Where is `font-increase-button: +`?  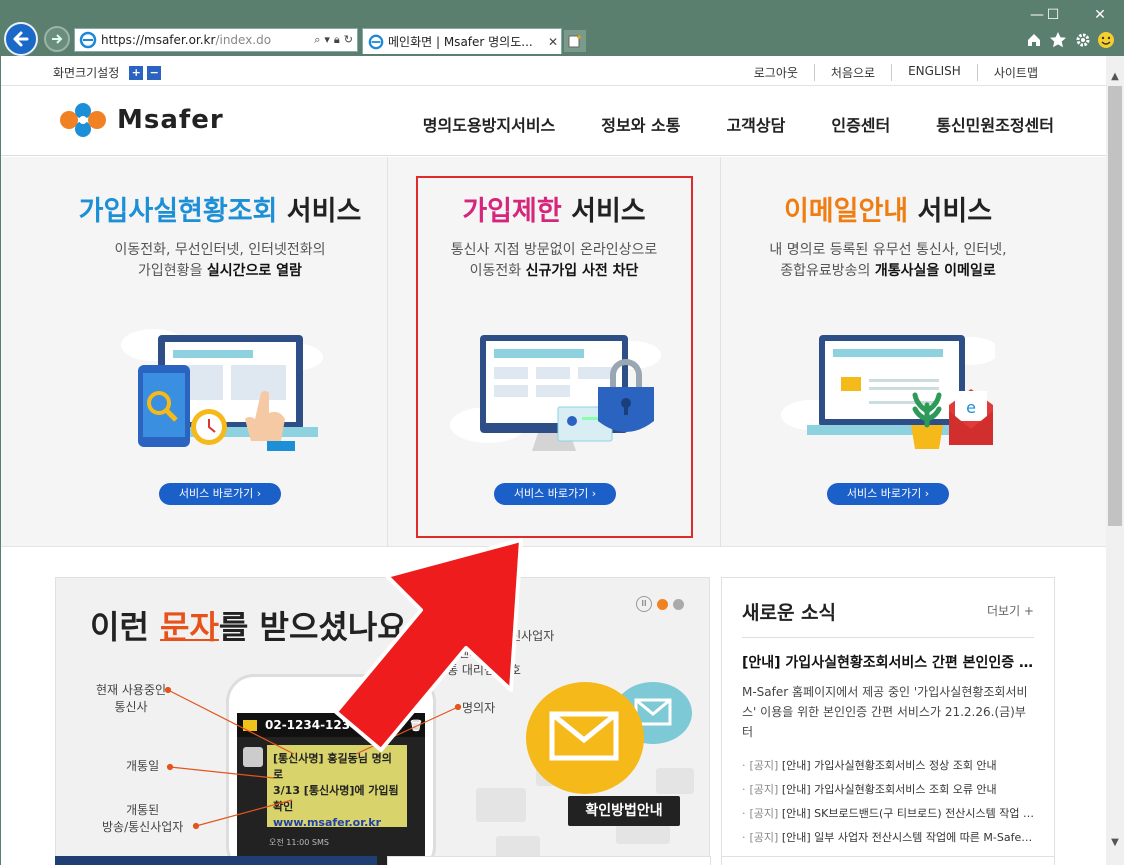
font-increase-button: + is located at coordinates (136, 72).